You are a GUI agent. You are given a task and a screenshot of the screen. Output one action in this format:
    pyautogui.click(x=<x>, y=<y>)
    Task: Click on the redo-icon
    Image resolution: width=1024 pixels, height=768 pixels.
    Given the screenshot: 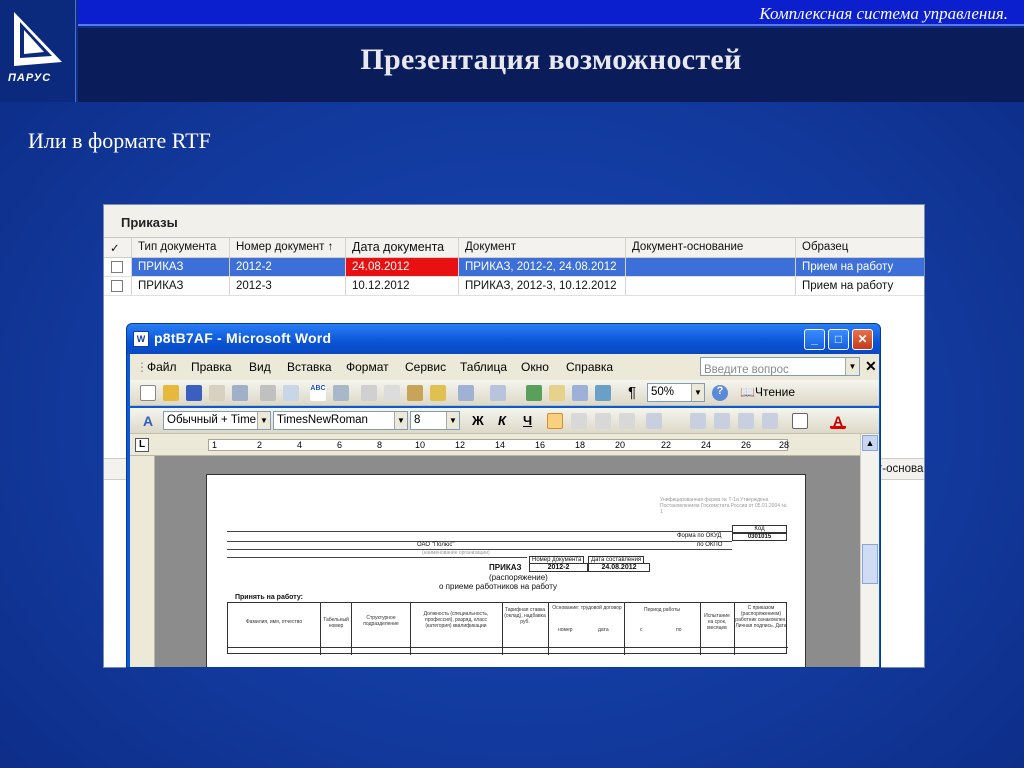 What is the action you would take?
    pyautogui.click(x=498, y=393)
    